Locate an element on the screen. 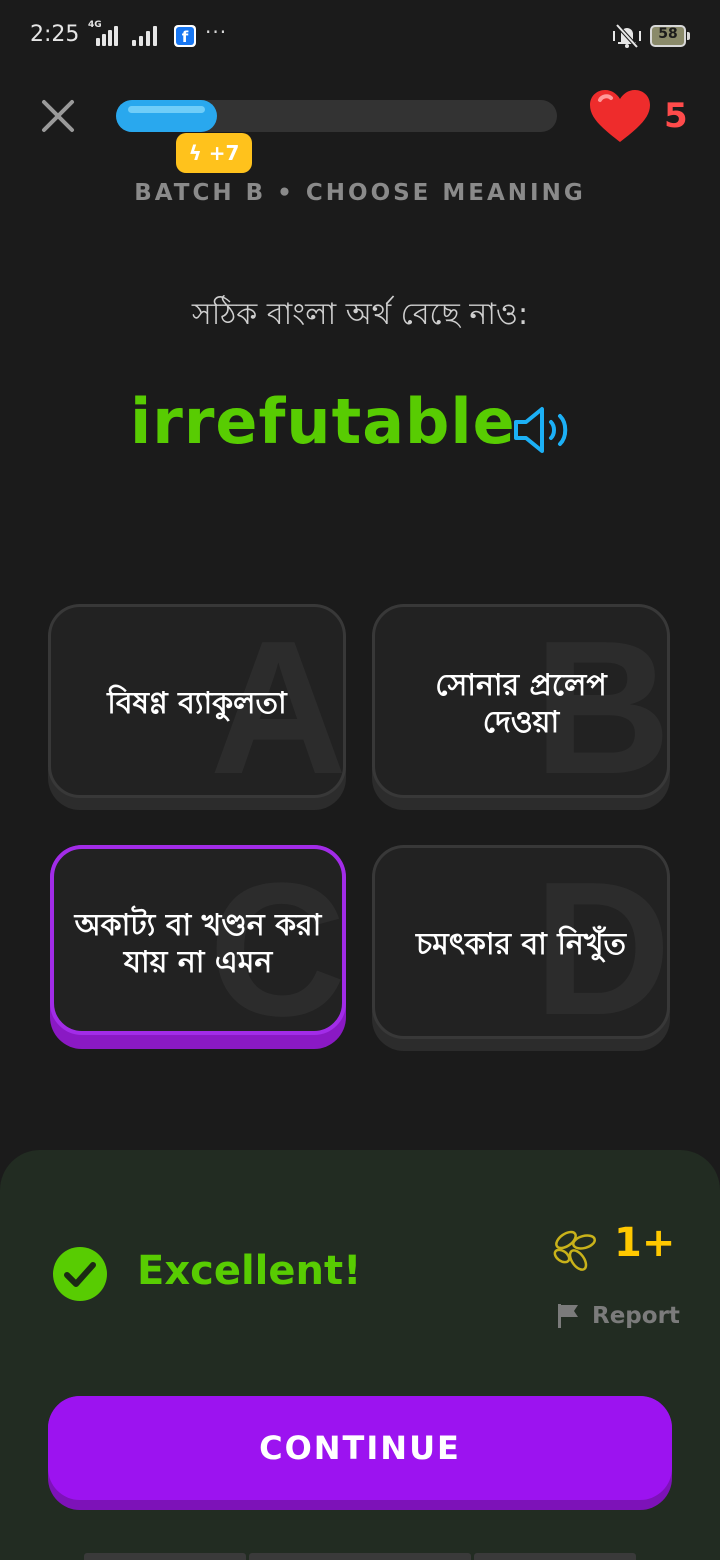 This screenshot has height=1560, width=720. option-b-text: সোনার প্রলেপ দেওয়া is located at coordinates (521, 704).